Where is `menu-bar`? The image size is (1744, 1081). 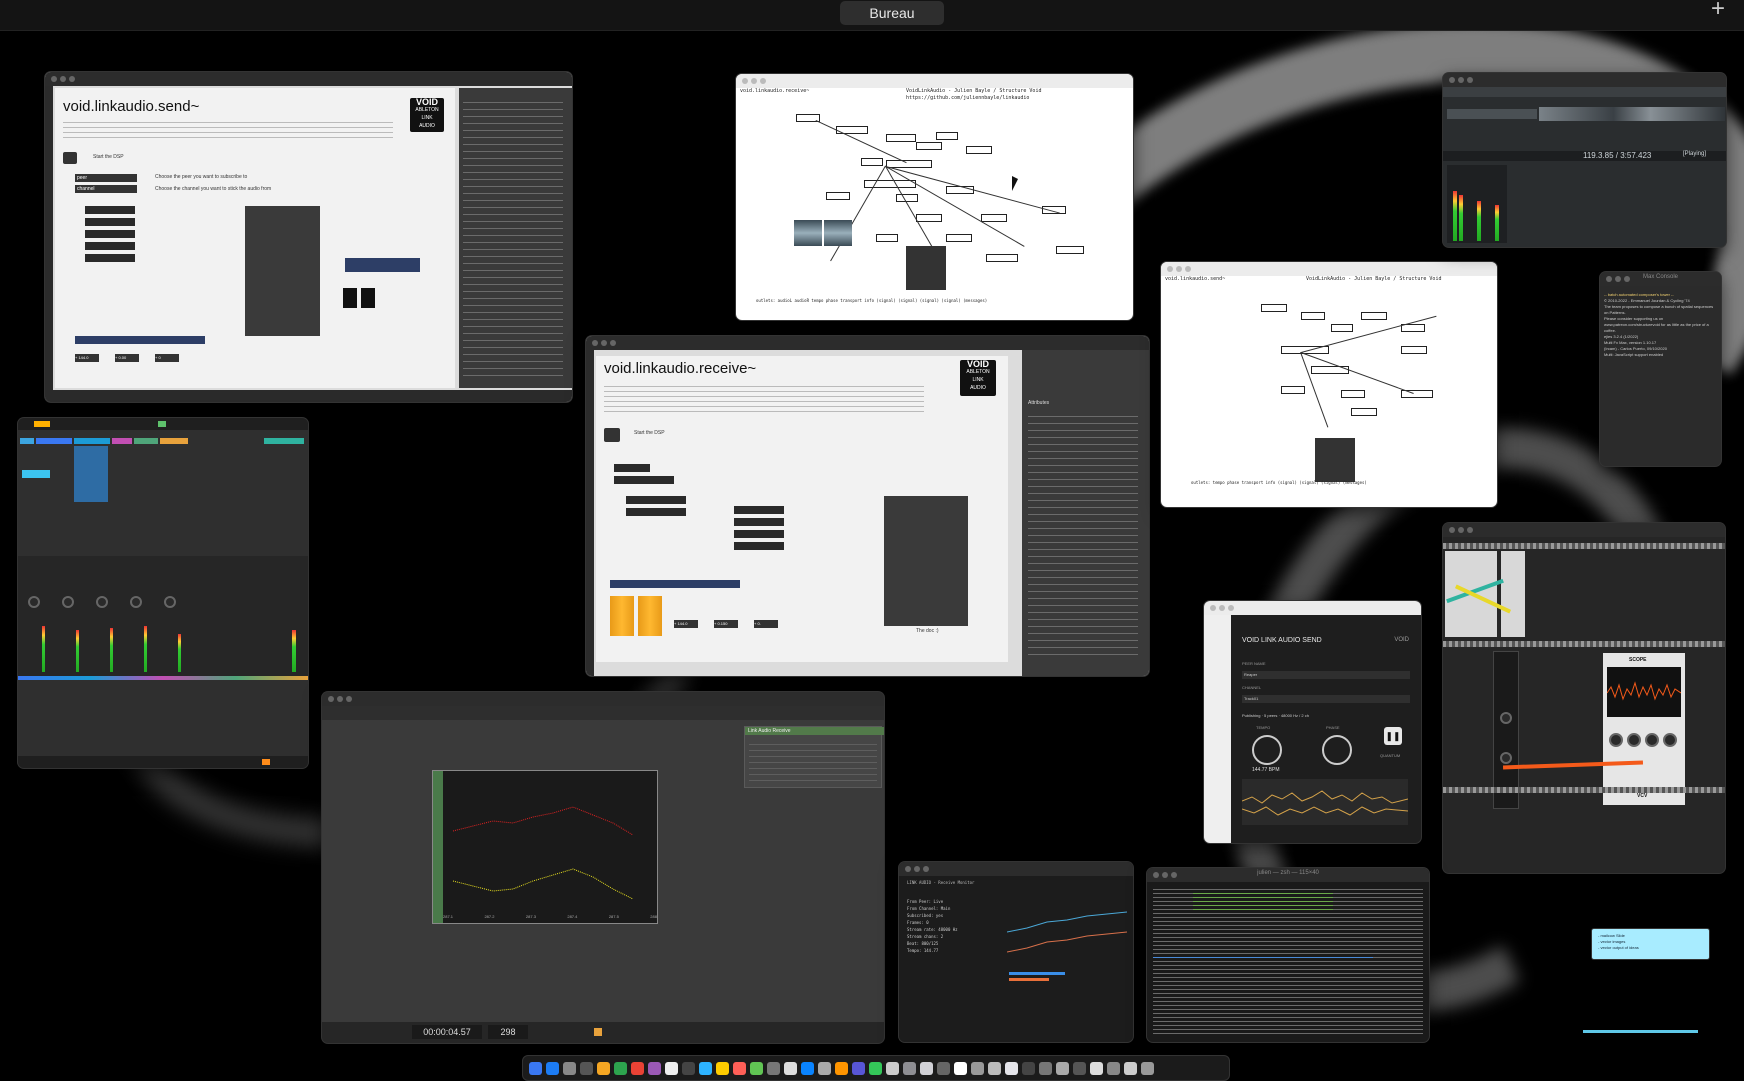
menu-bar is located at coordinates (603, 713).